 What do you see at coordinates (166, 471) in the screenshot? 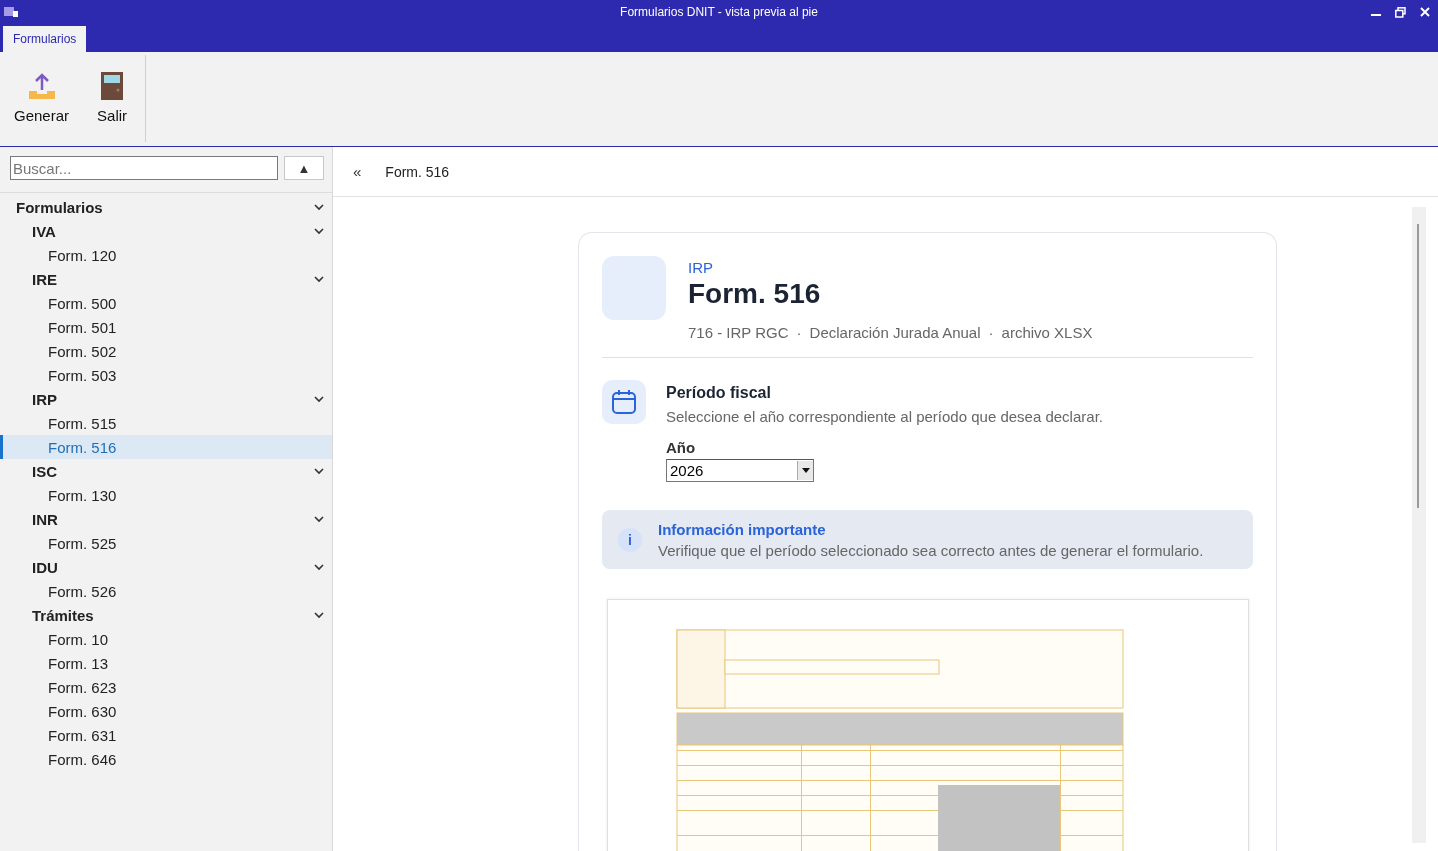
I see `tree-group: ISC` at bounding box center [166, 471].